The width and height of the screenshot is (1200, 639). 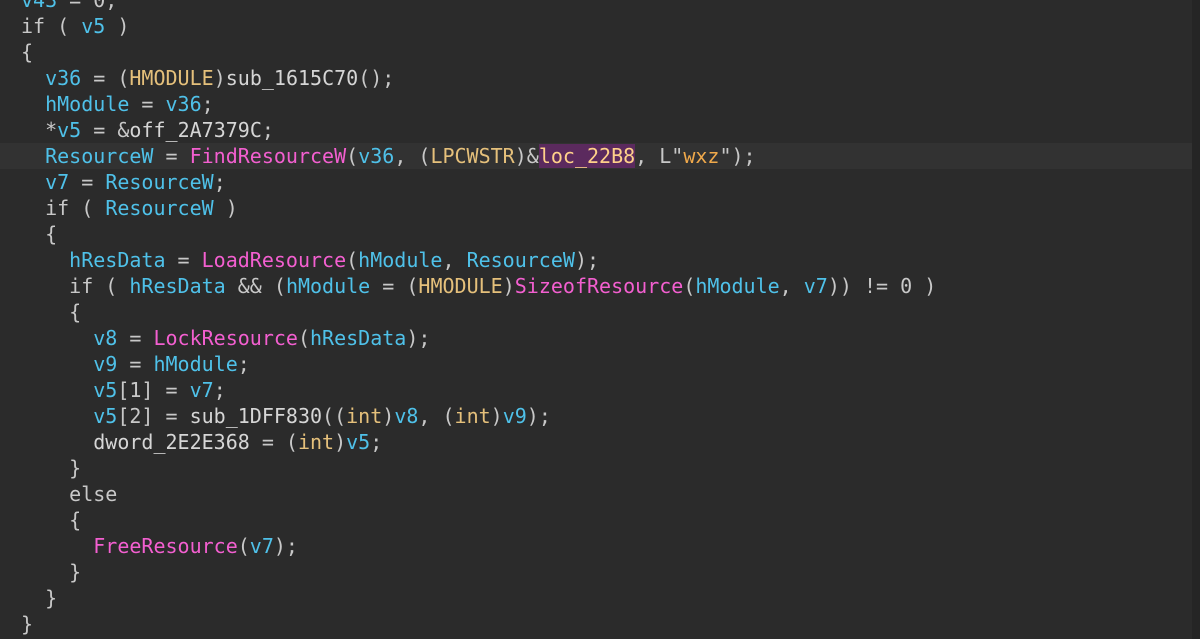 What do you see at coordinates (153, 416) in the screenshot?
I see `code-token: [2] =` at bounding box center [153, 416].